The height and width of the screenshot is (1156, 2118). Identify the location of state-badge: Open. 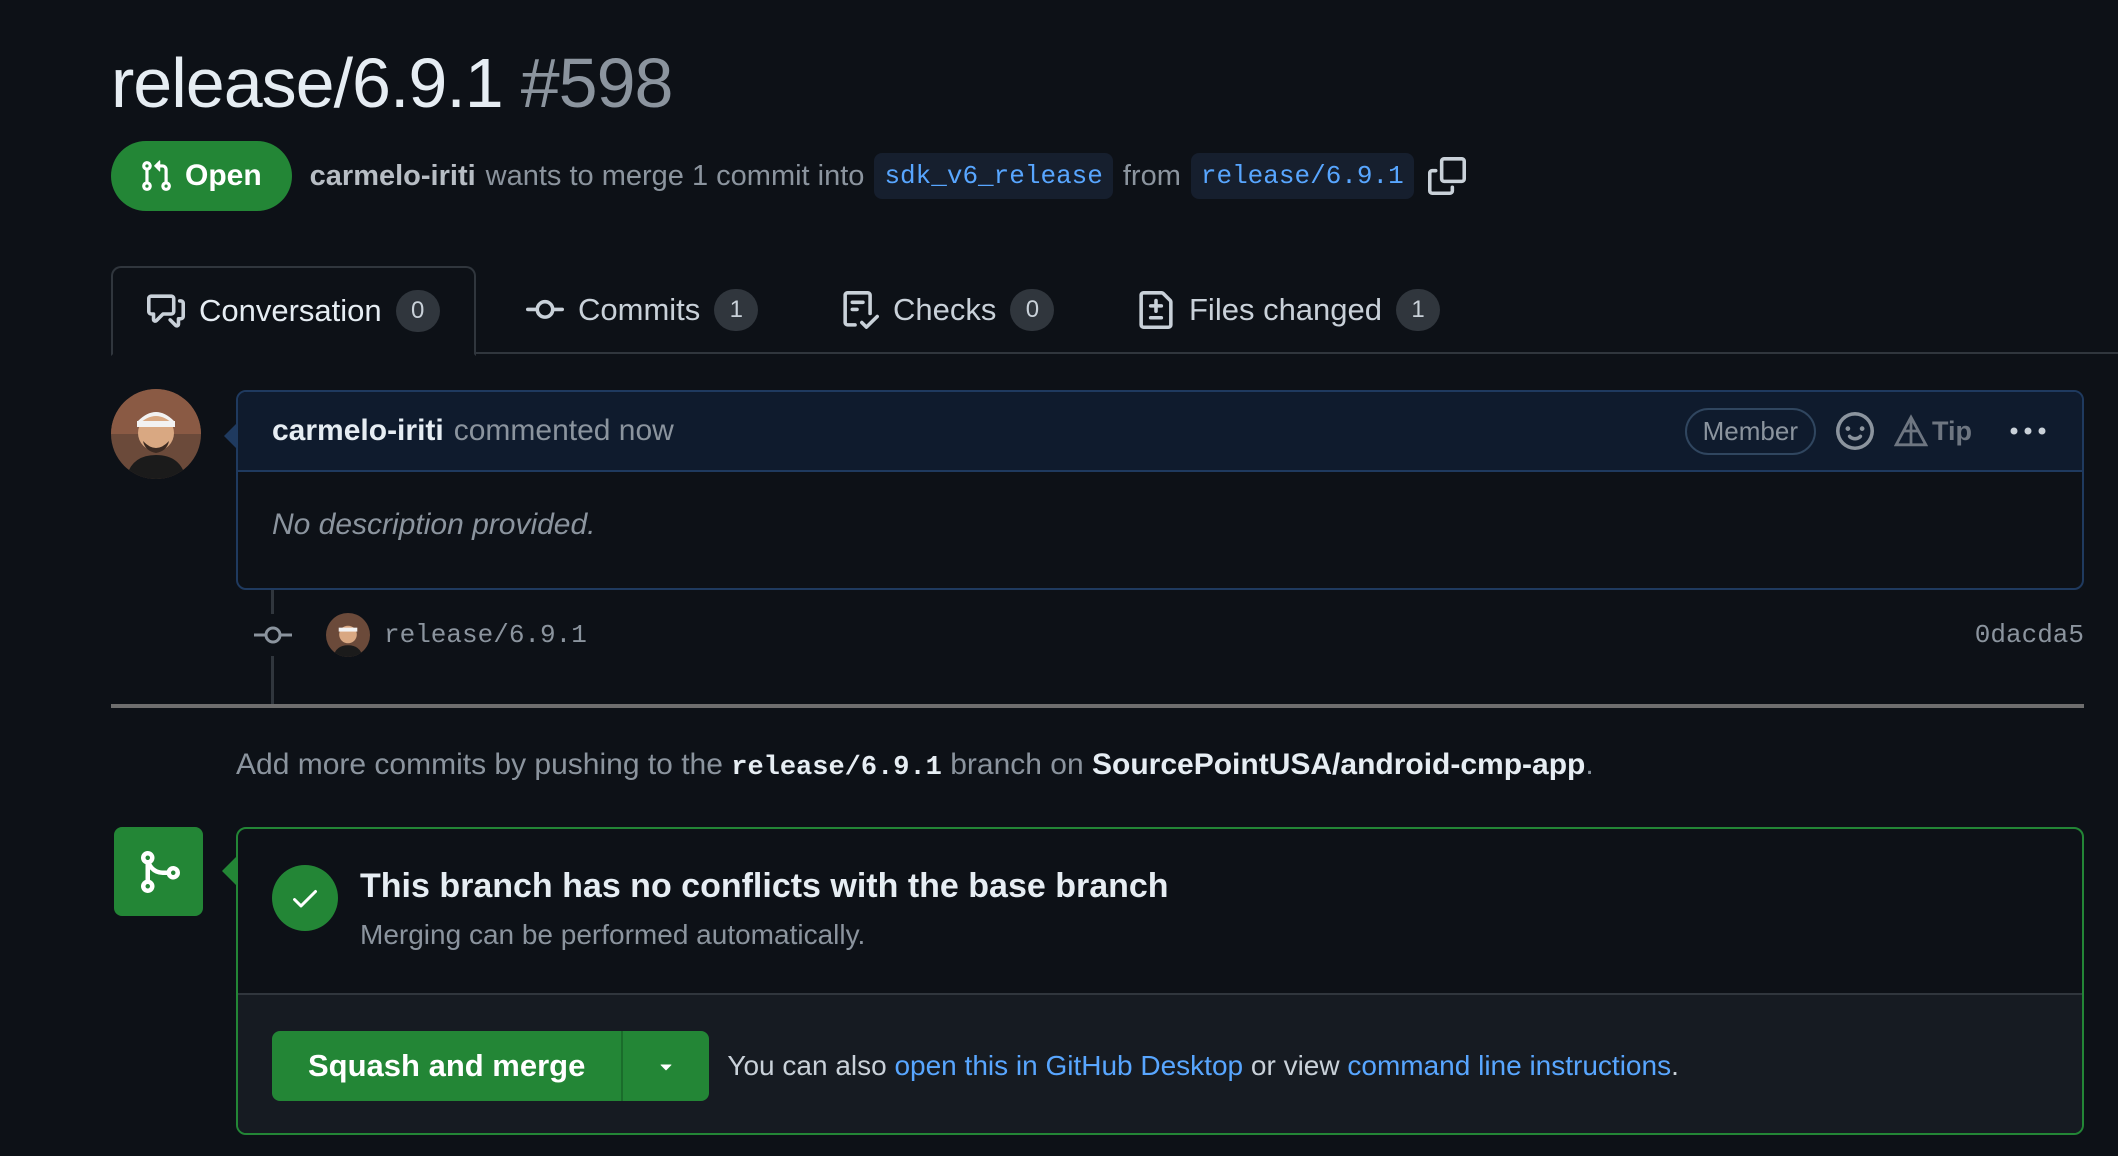
(201, 176).